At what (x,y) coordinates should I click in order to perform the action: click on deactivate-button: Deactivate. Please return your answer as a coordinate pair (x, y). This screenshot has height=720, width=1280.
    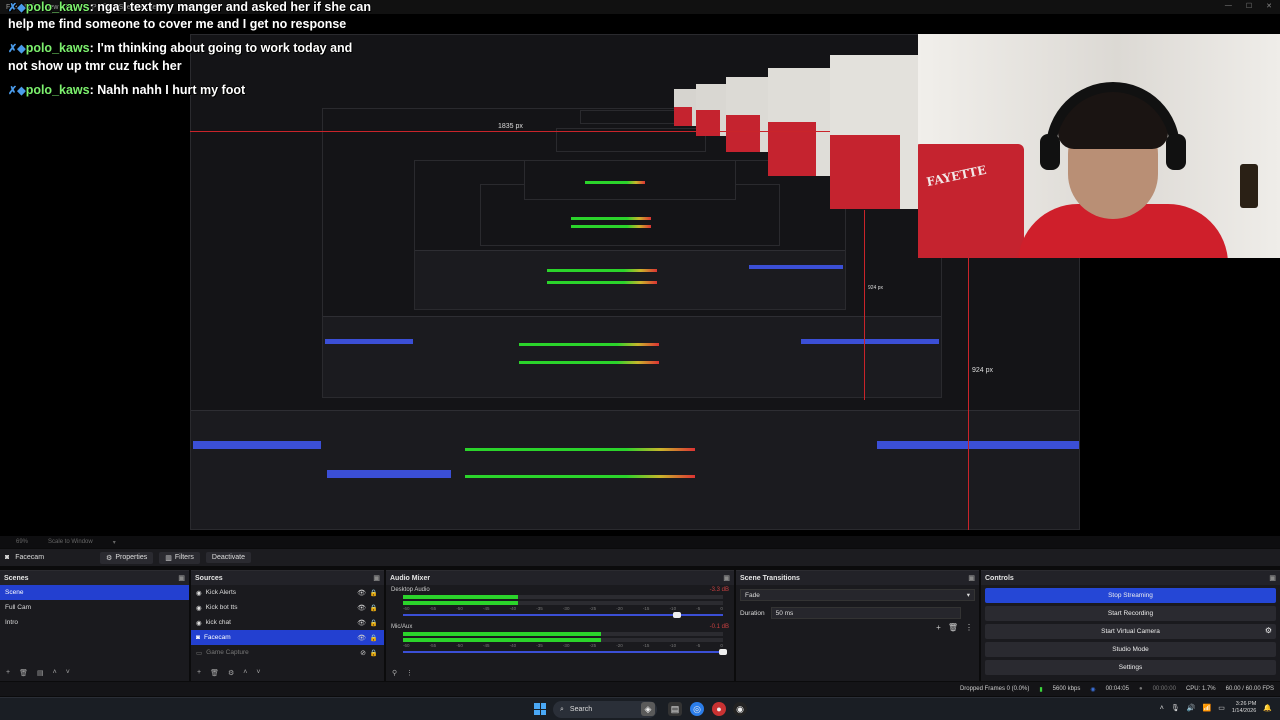
    Looking at the image, I should click on (228, 557).